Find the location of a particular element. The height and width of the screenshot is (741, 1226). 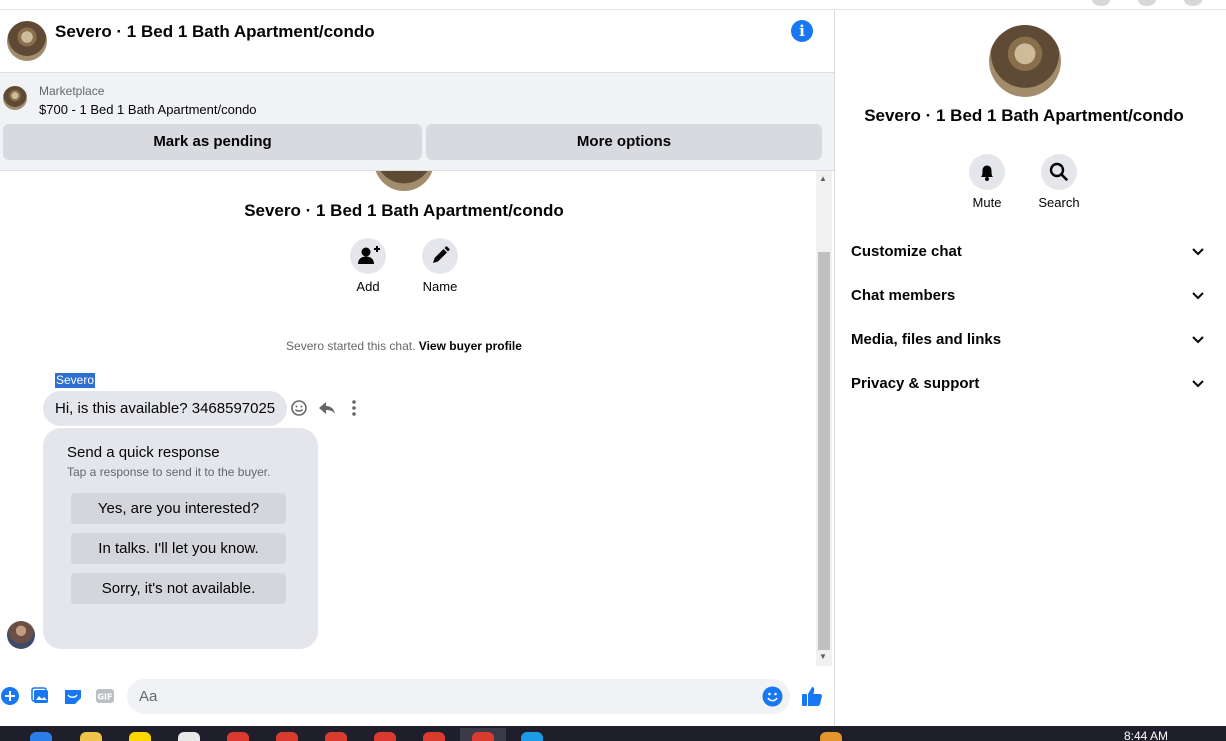

search-button is located at coordinates (1059, 172).